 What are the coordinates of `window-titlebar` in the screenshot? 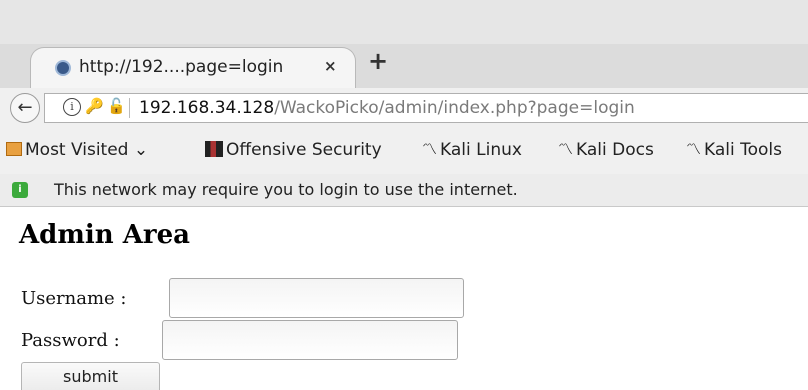 It's located at (404, 22).